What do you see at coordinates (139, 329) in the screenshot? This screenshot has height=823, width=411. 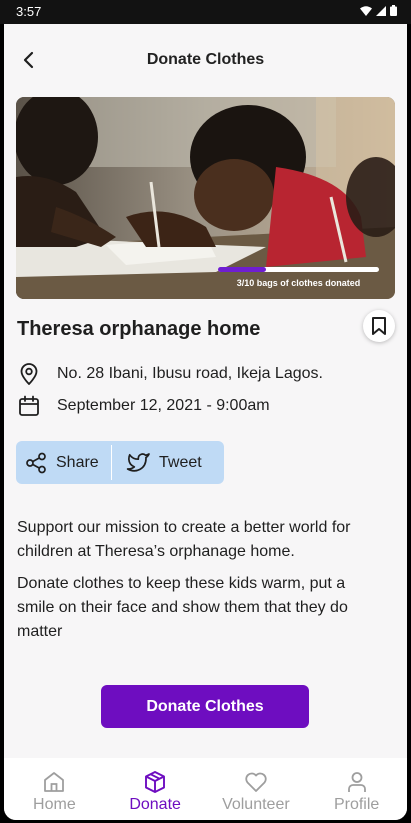 I see `event-title: Theresa orphanage home` at bounding box center [139, 329].